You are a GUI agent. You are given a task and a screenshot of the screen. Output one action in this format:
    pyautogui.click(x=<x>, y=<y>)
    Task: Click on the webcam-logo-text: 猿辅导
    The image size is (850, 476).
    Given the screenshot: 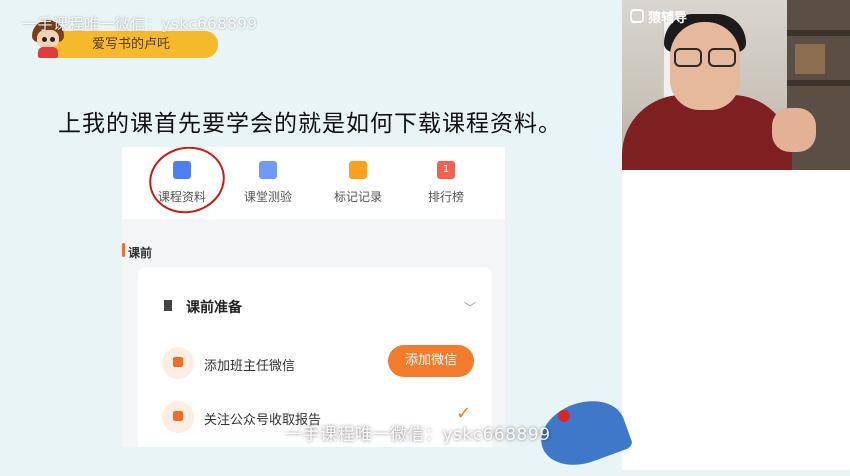 What is the action you would take?
    pyautogui.click(x=668, y=18)
    